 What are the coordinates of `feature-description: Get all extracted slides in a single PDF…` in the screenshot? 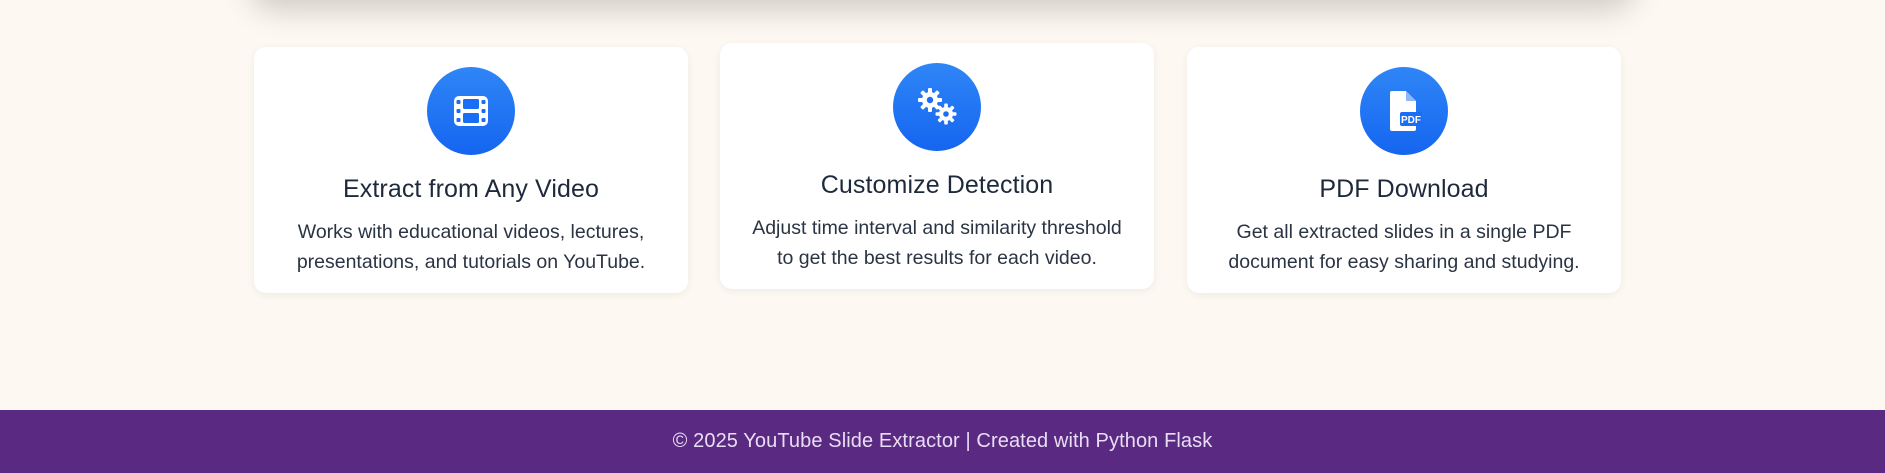 It's located at (1404, 247).